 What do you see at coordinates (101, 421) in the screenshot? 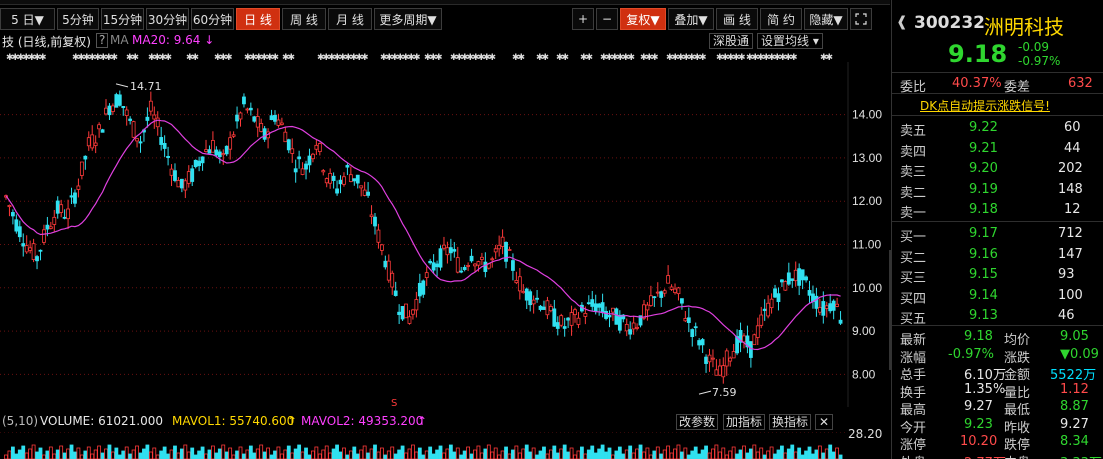
I see `volume-value: VOLUME: 61021.000` at bounding box center [101, 421].